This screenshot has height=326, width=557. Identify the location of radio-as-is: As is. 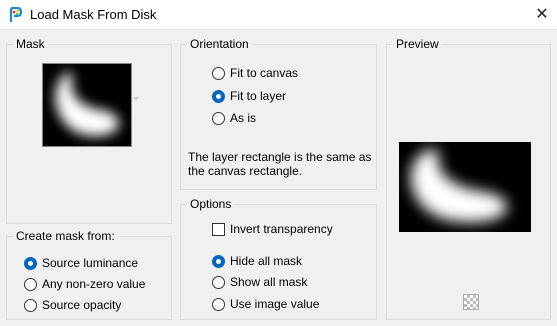
(234, 118).